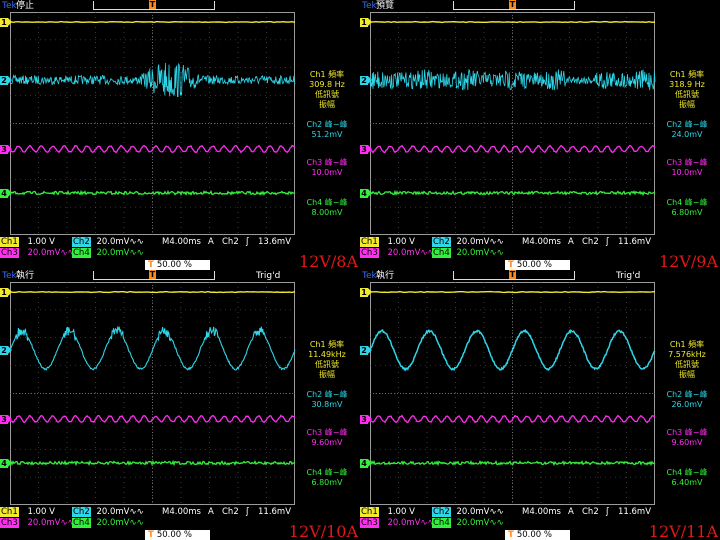 Image resolution: width=720 pixels, height=540 pixels. I want to click on measurement-ch1-freq: Ch1 頻率 309.8 Hz 低訊號 振幅, so click(327, 90).